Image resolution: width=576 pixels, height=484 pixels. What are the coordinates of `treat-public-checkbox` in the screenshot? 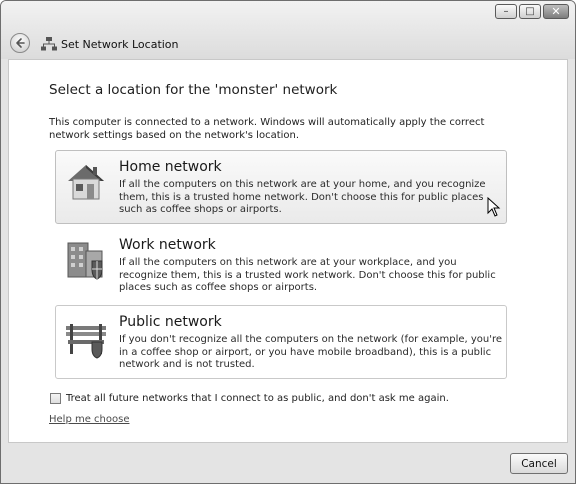 It's located at (55, 398).